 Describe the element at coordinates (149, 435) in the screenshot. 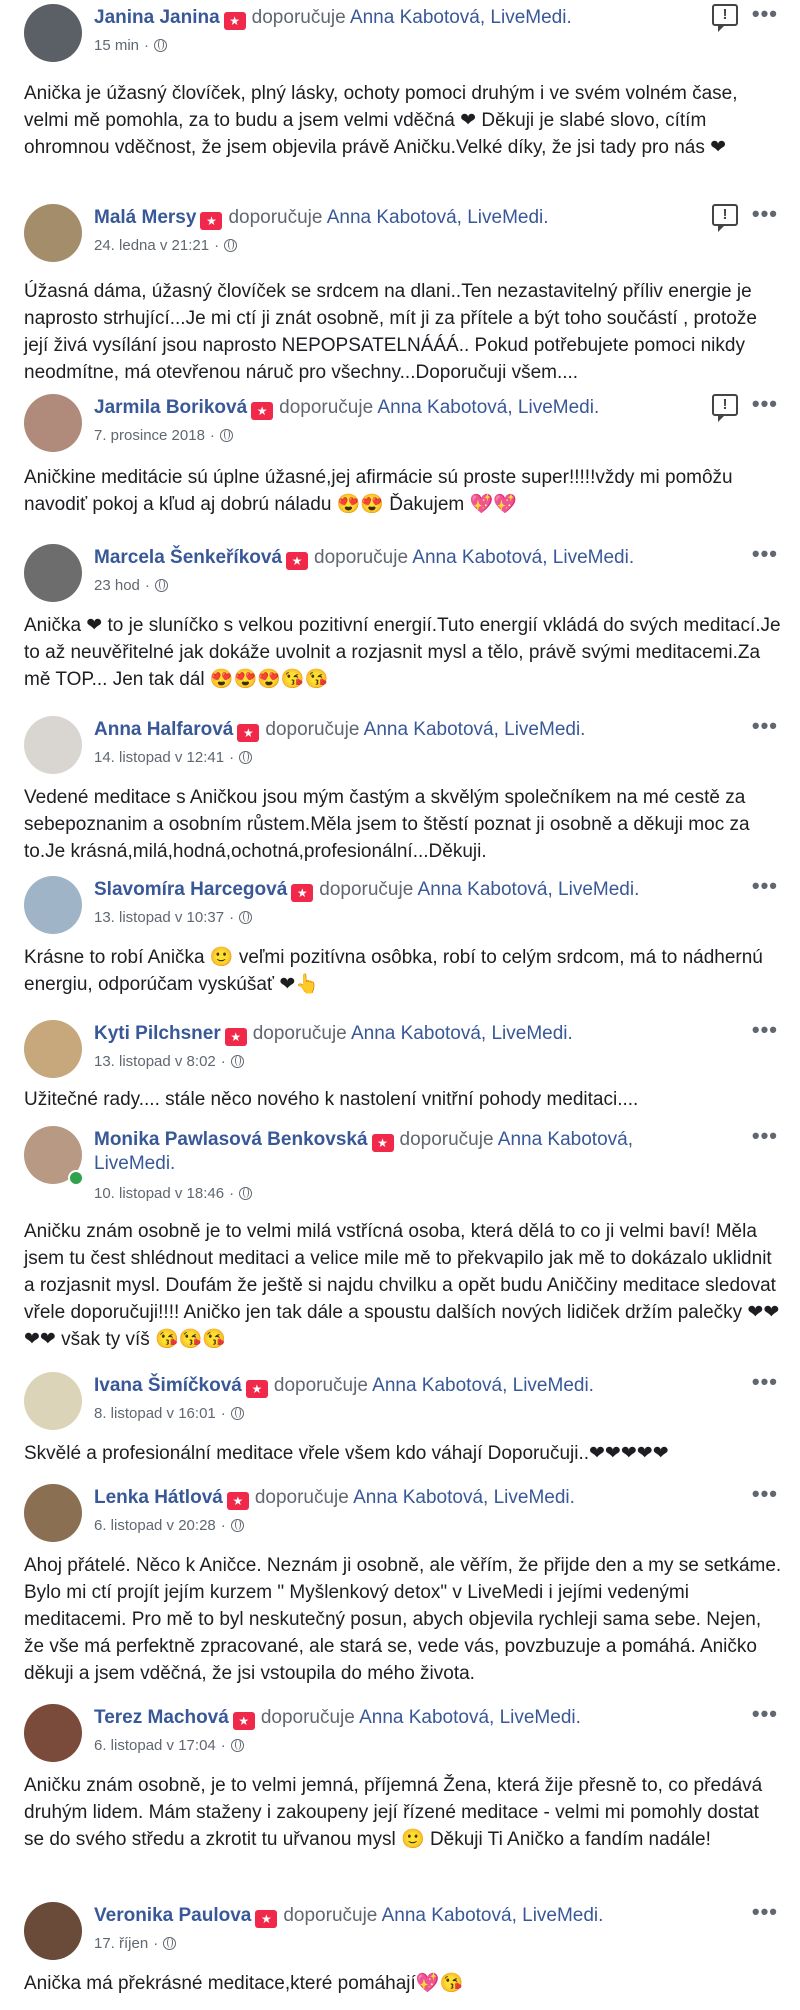

I see `timestamp: 7. prosince 2018` at that location.